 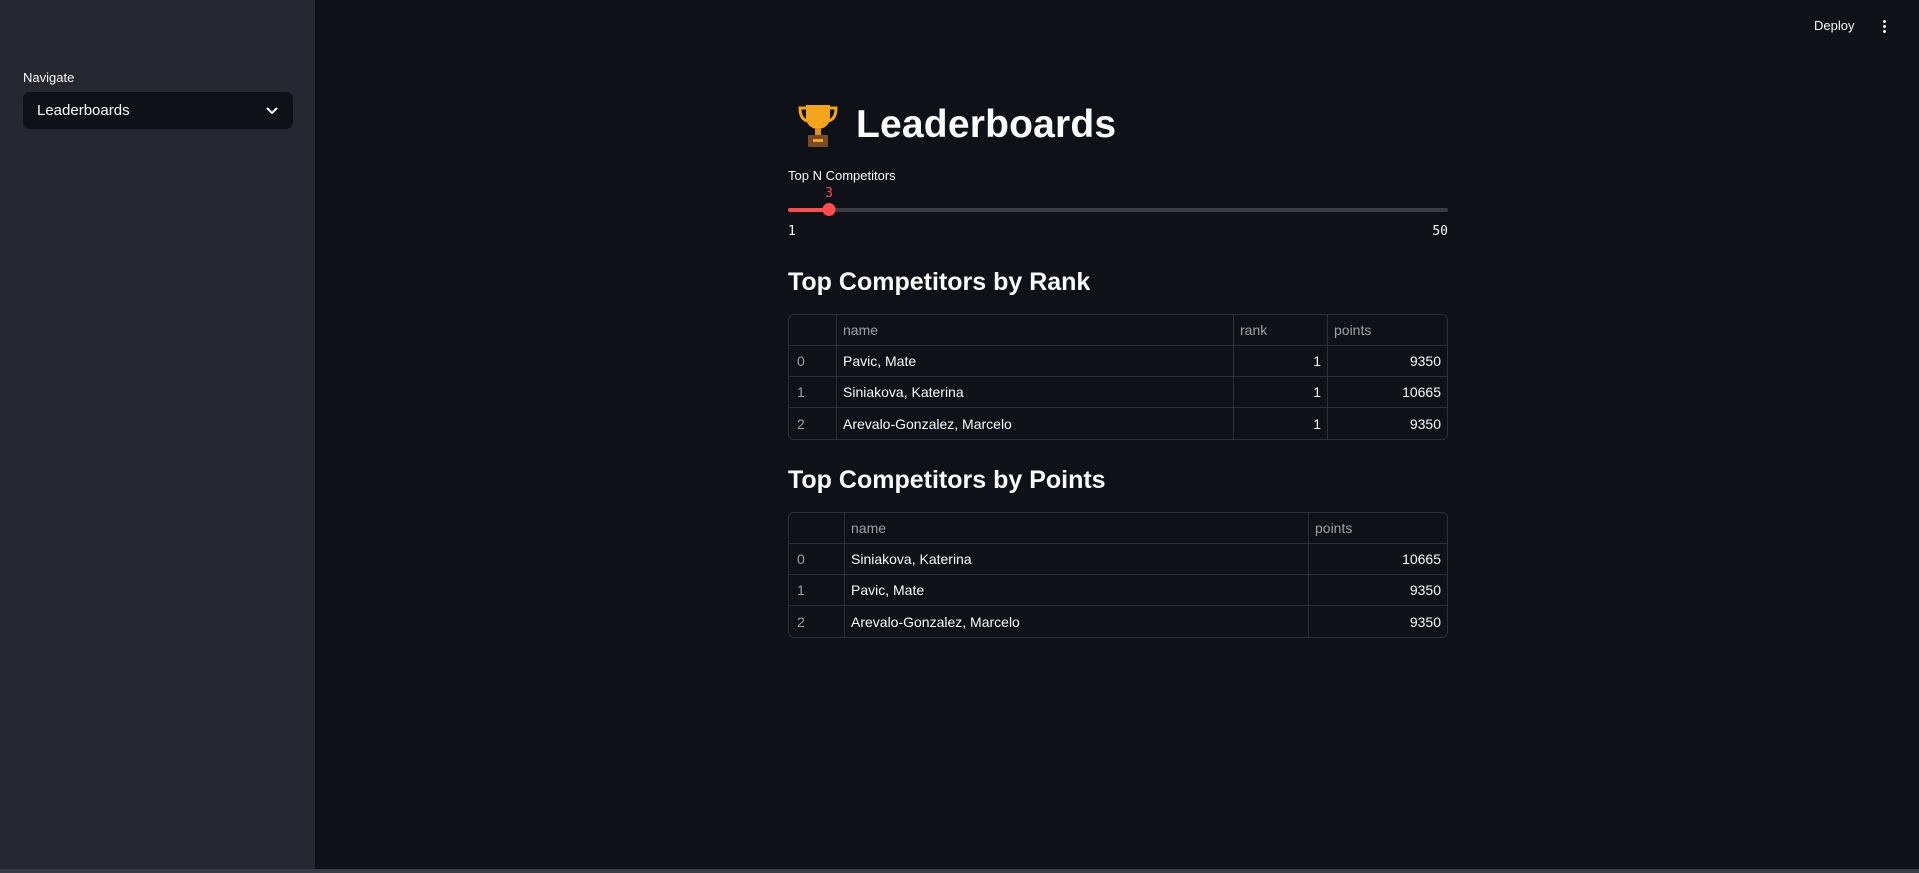 I want to click on table-row: 2 Arevalo-Gonzalez, Marcelo 9350, so click(x=1118, y=621).